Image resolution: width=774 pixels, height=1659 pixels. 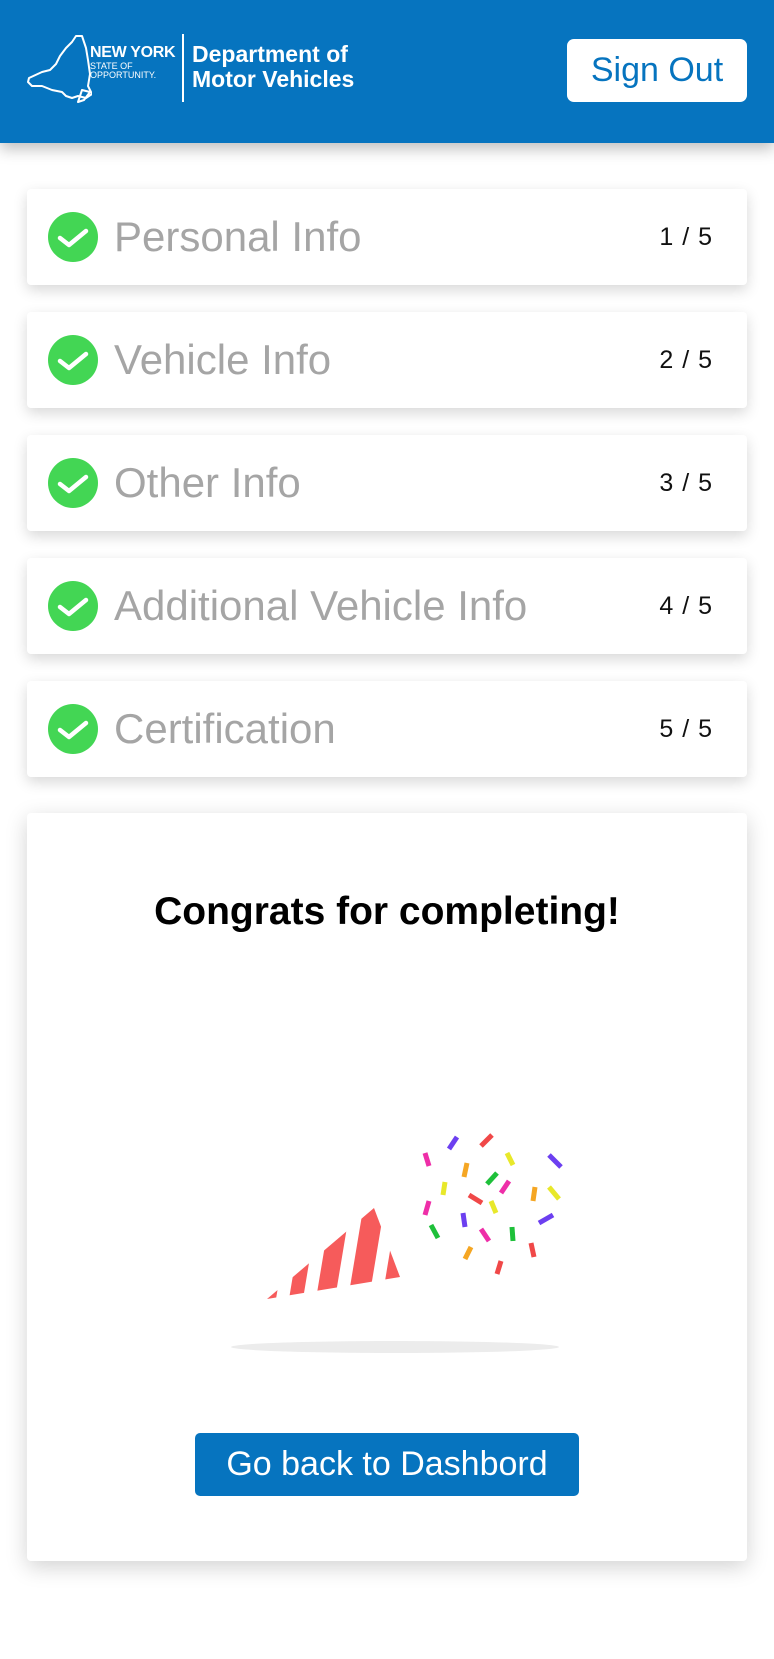 What do you see at coordinates (387, 360) in the screenshot?
I see `step-vehicle-info: Vehicle Info 2 / 5` at bounding box center [387, 360].